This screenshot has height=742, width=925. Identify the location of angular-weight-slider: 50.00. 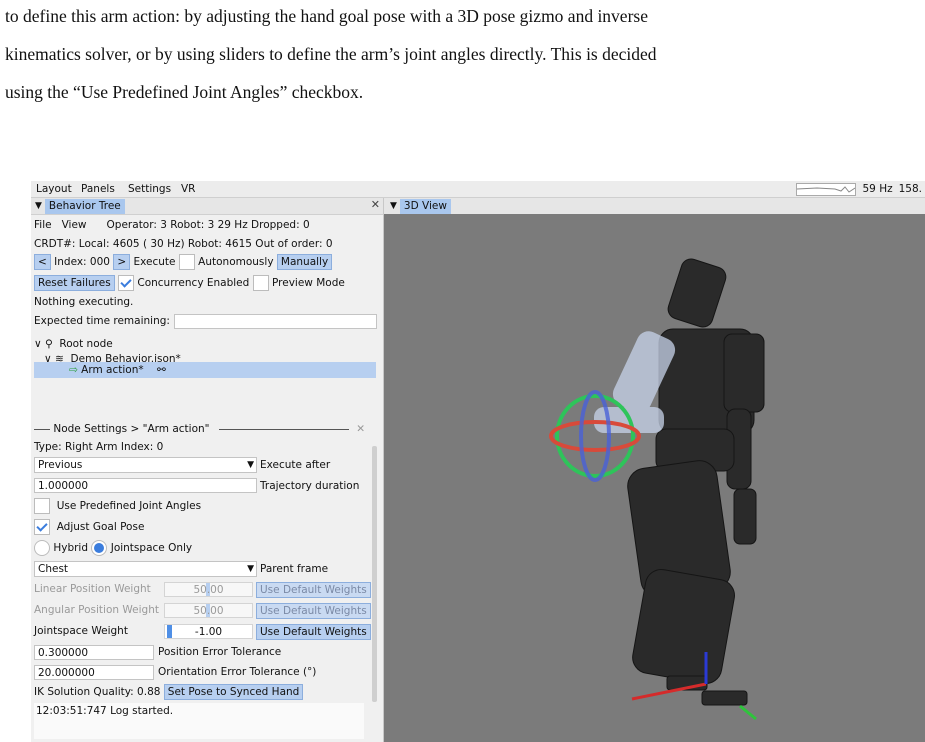
(208, 610).